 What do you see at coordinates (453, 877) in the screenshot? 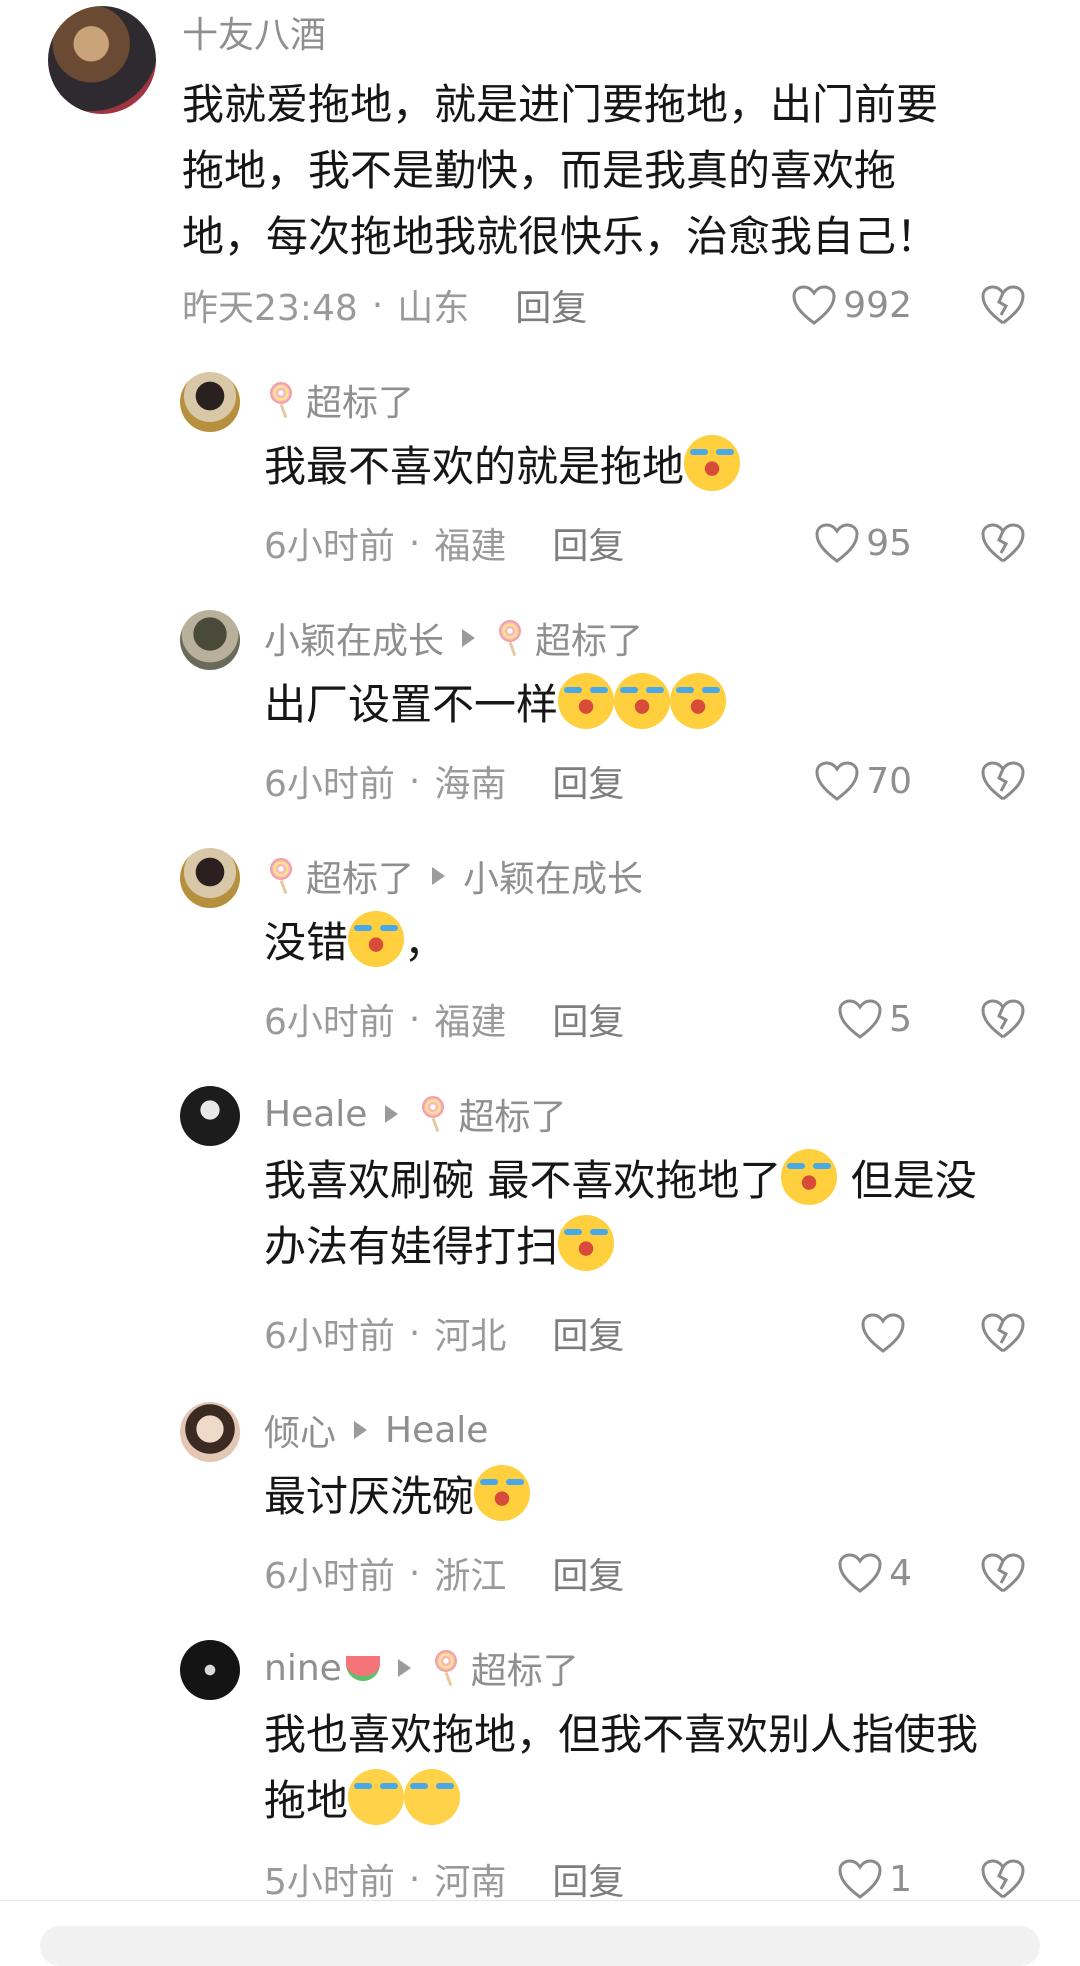
I see `username: 超标了 小颖在成长` at bounding box center [453, 877].